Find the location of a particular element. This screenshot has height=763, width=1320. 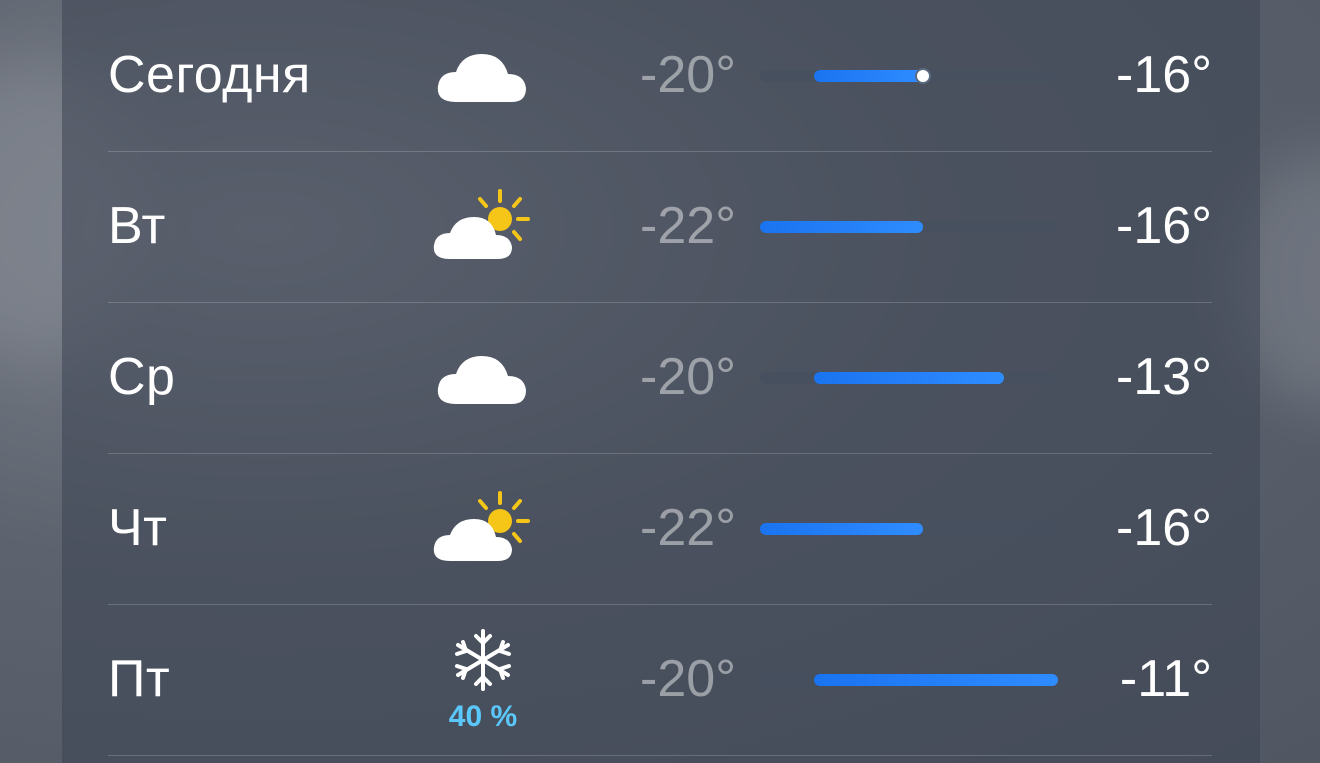

day-label: Сегодня is located at coordinates (209, 75).